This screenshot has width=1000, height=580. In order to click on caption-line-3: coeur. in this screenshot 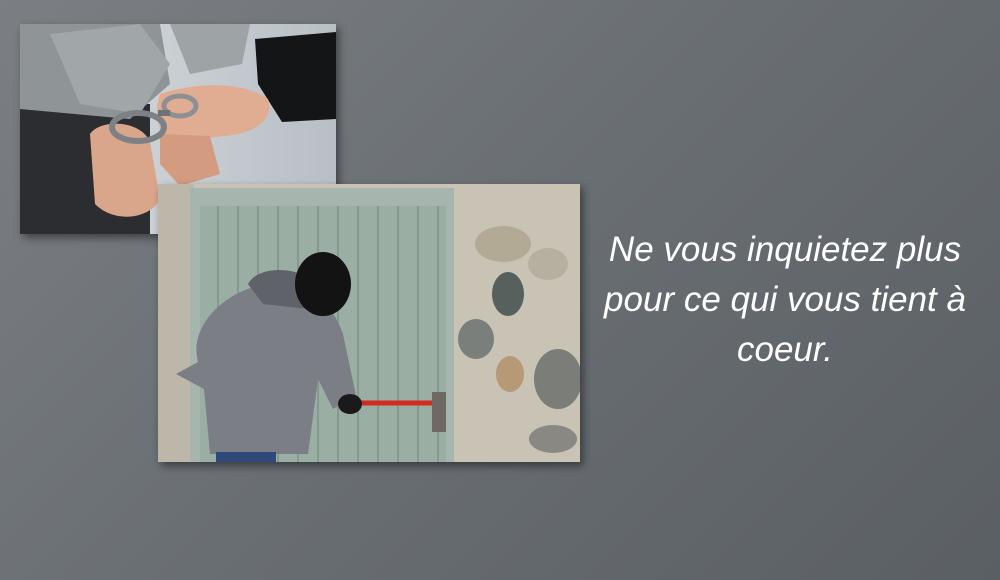, I will do `click(785, 349)`.